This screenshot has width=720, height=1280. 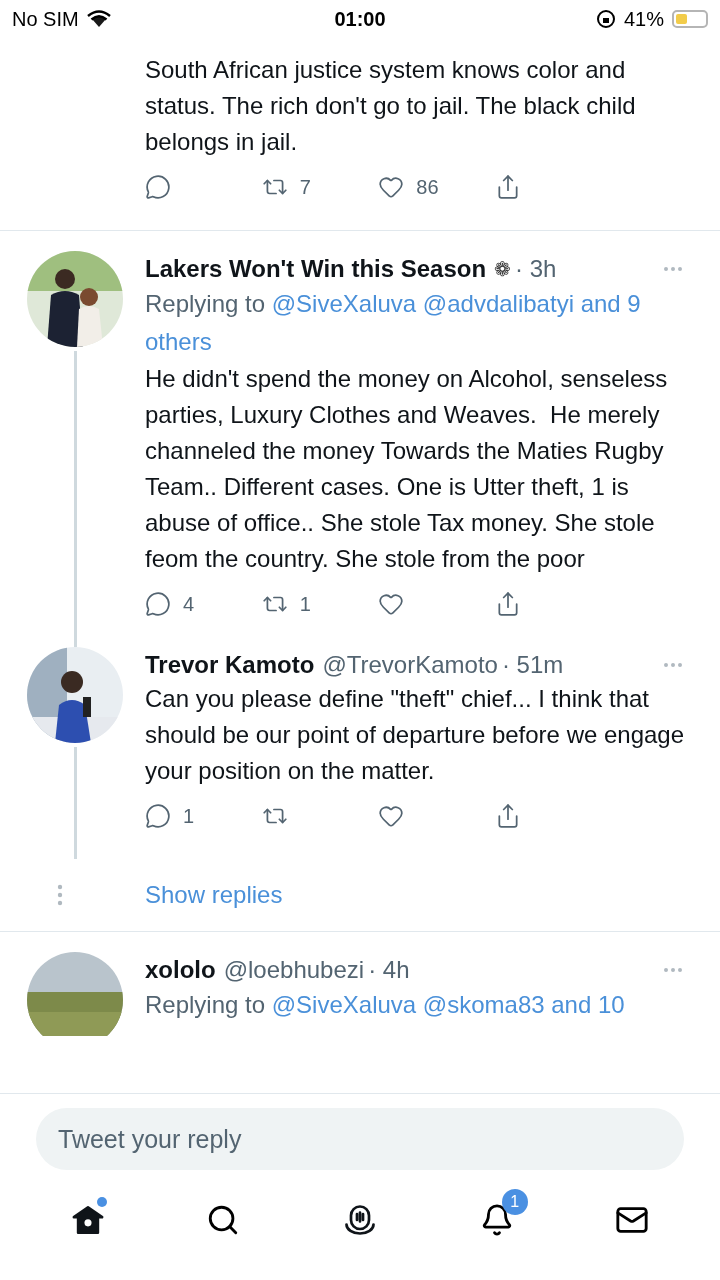 What do you see at coordinates (360, 1220) in the screenshot?
I see `microphone-icon` at bounding box center [360, 1220].